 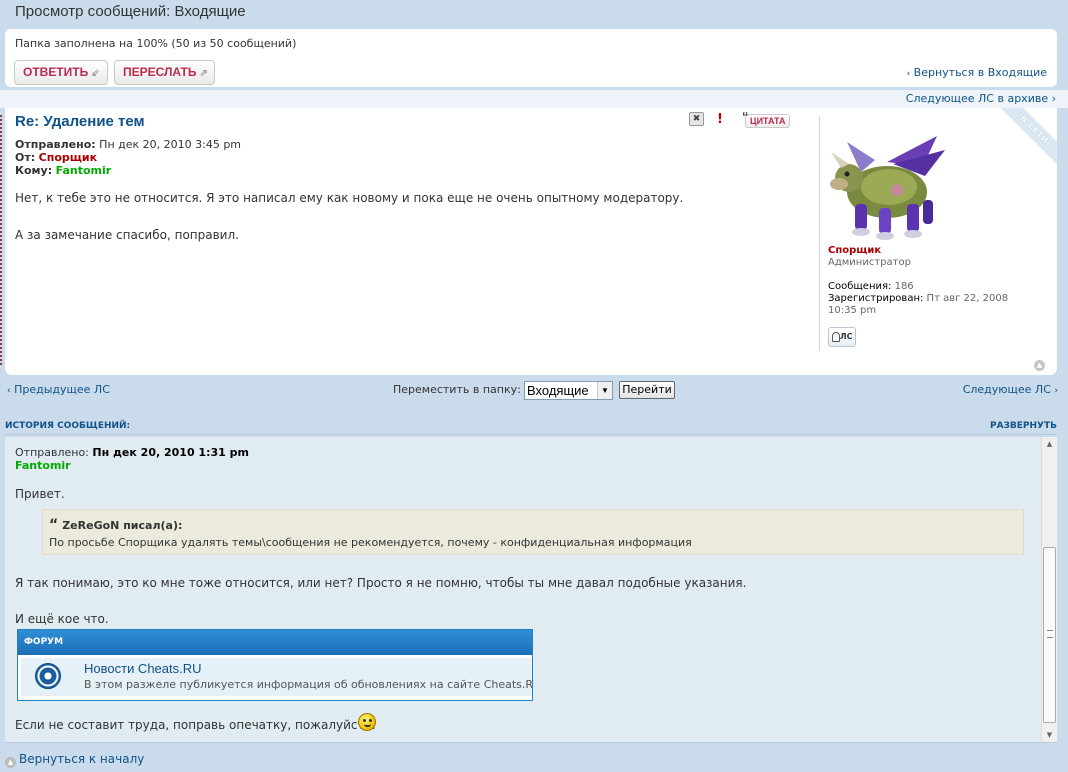 I want to click on forward-button-label: ПЕРЕСЛАТЬ, so click(x=160, y=72).